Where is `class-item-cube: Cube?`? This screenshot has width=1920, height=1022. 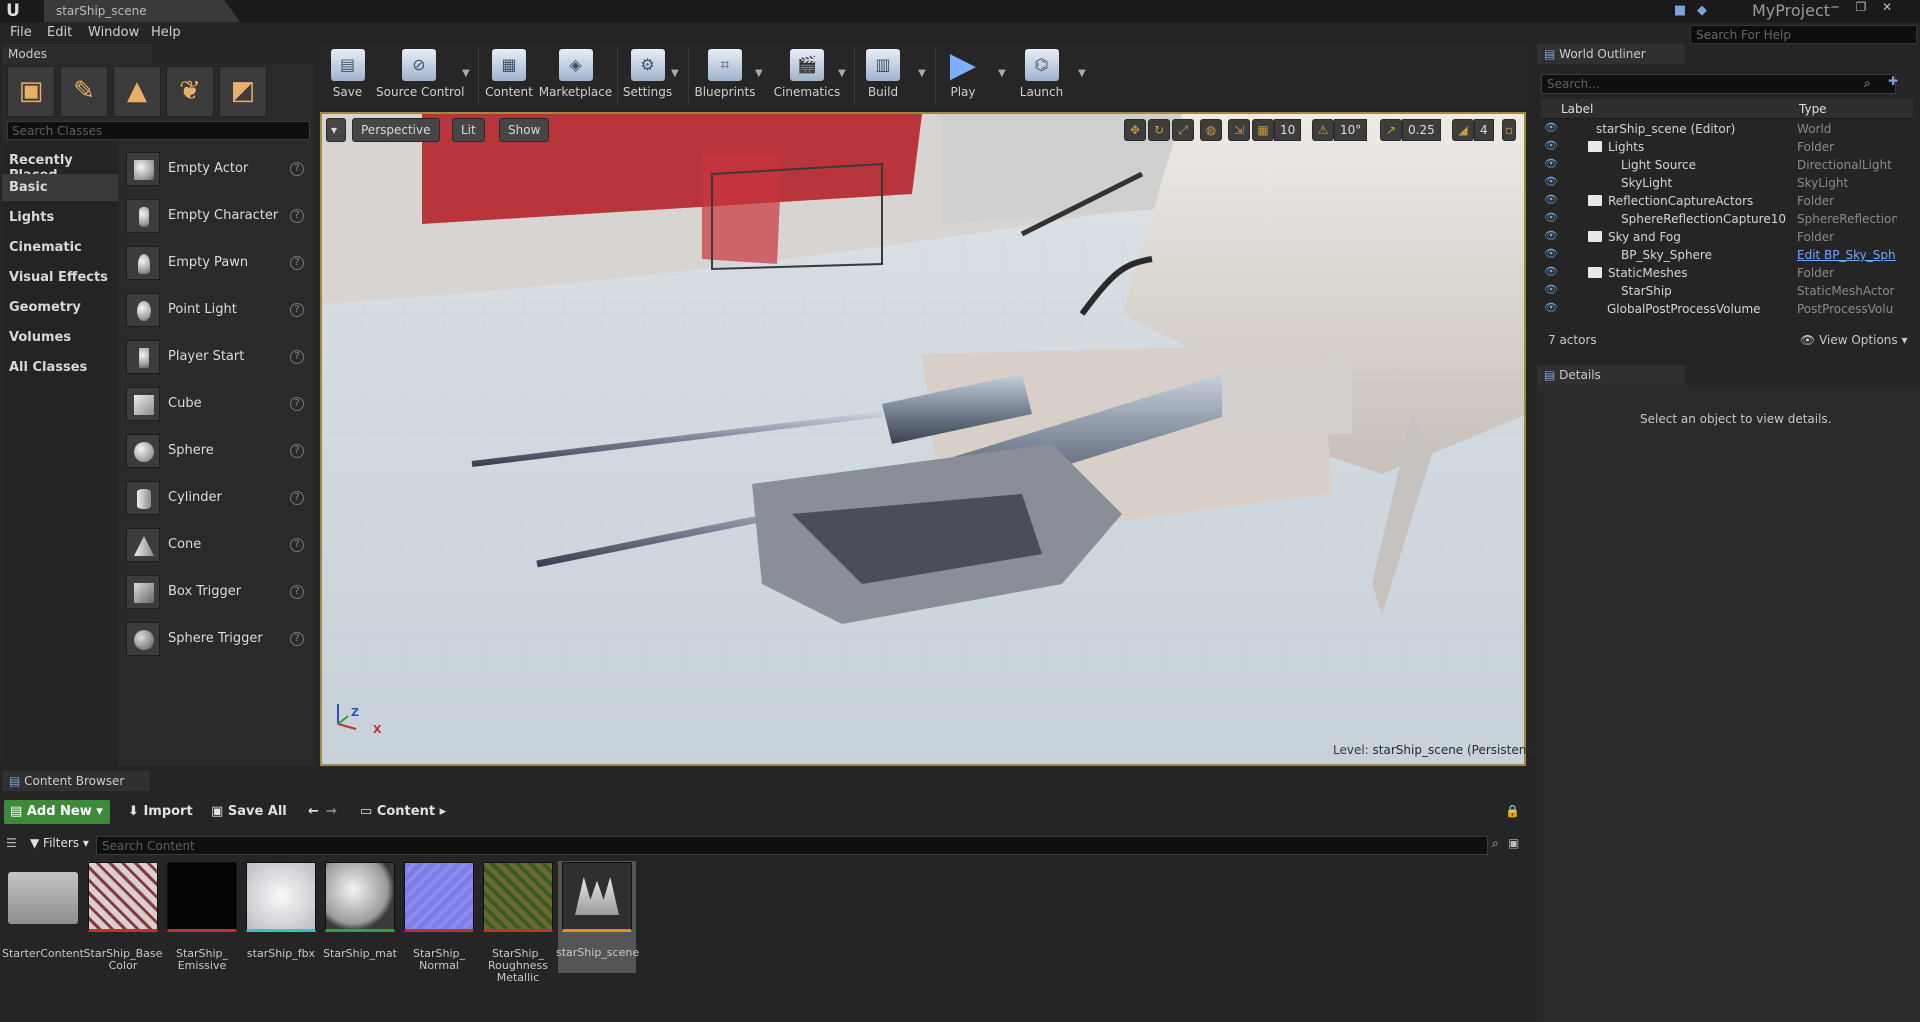 class-item-cube: Cube? is located at coordinates (220, 403).